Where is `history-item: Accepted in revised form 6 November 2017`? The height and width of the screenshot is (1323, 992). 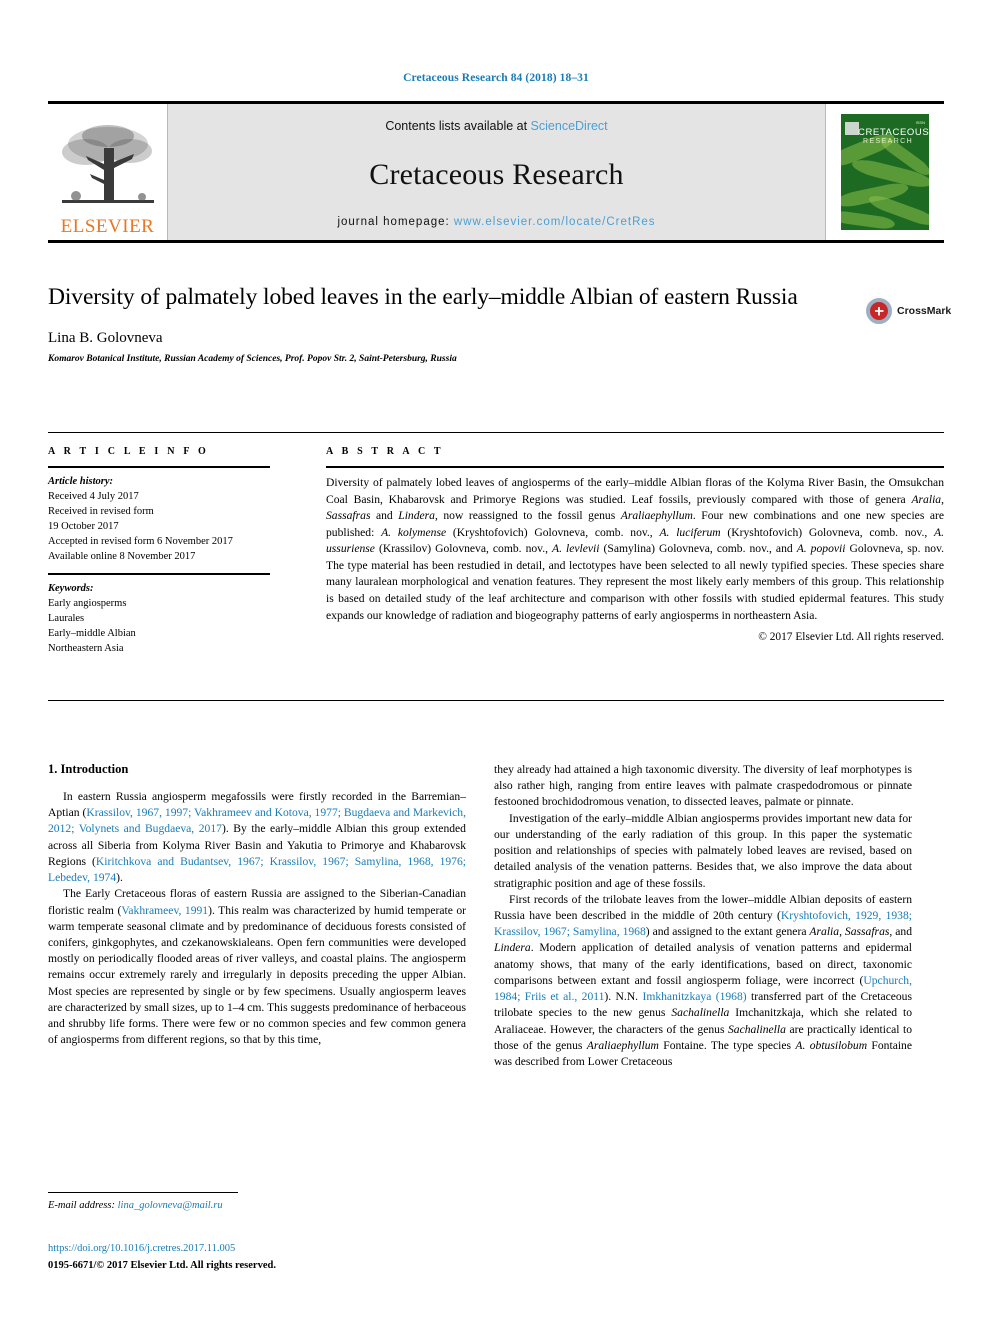 history-item: Accepted in revised form 6 November 2017 is located at coordinates (140, 541).